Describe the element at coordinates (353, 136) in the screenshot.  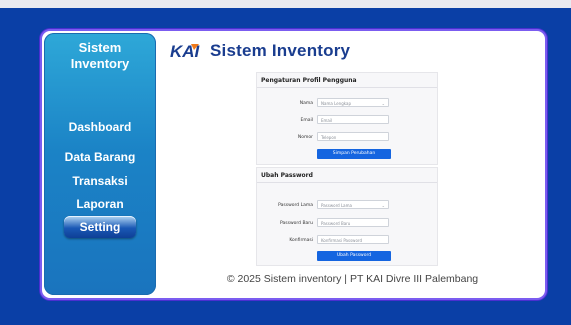
I see `phone-field: Telepon` at that location.